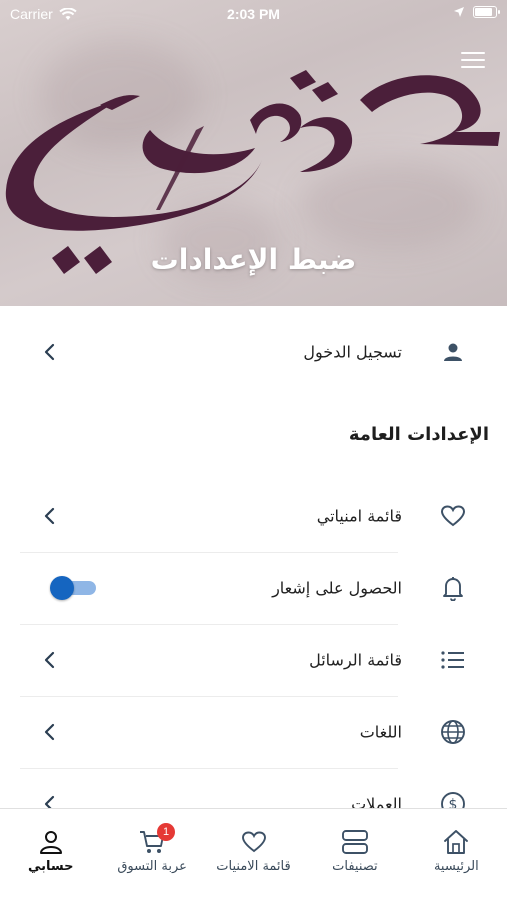 The height and width of the screenshot is (900, 507). Describe the element at coordinates (473, 61) in the screenshot. I see `hamburger-menu-icon` at that location.